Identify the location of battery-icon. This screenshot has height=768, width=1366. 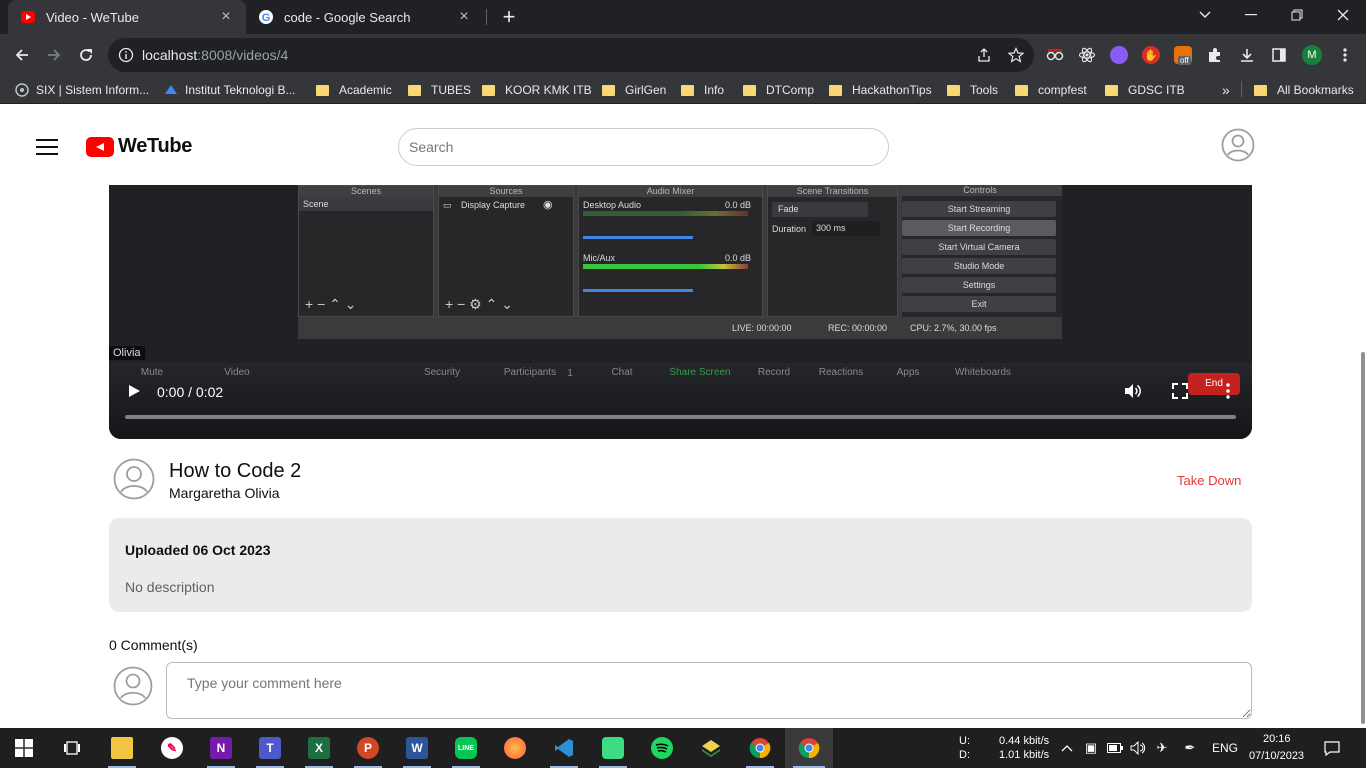
(1115, 748).